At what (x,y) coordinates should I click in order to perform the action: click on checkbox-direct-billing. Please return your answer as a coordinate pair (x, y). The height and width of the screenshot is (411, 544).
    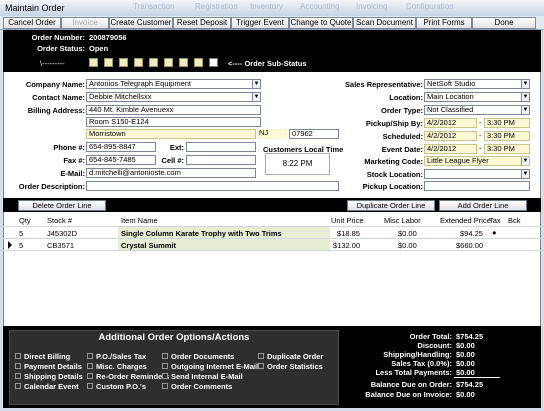
    Looking at the image, I should click on (18, 356).